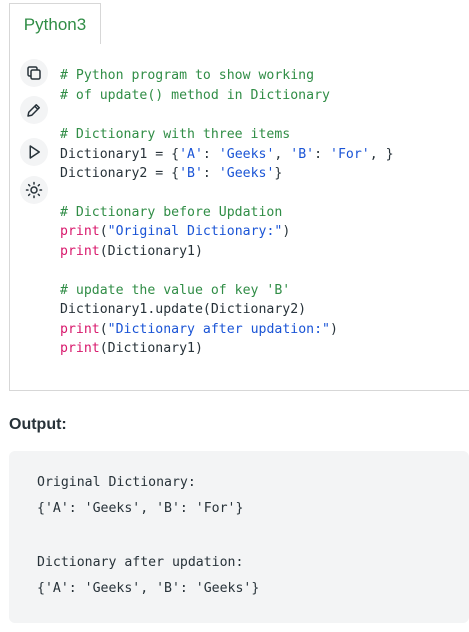 Image resolution: width=469 pixels, height=632 pixels. I want to click on code-line: Dictionary1.update(Dictionary2), so click(183, 309).